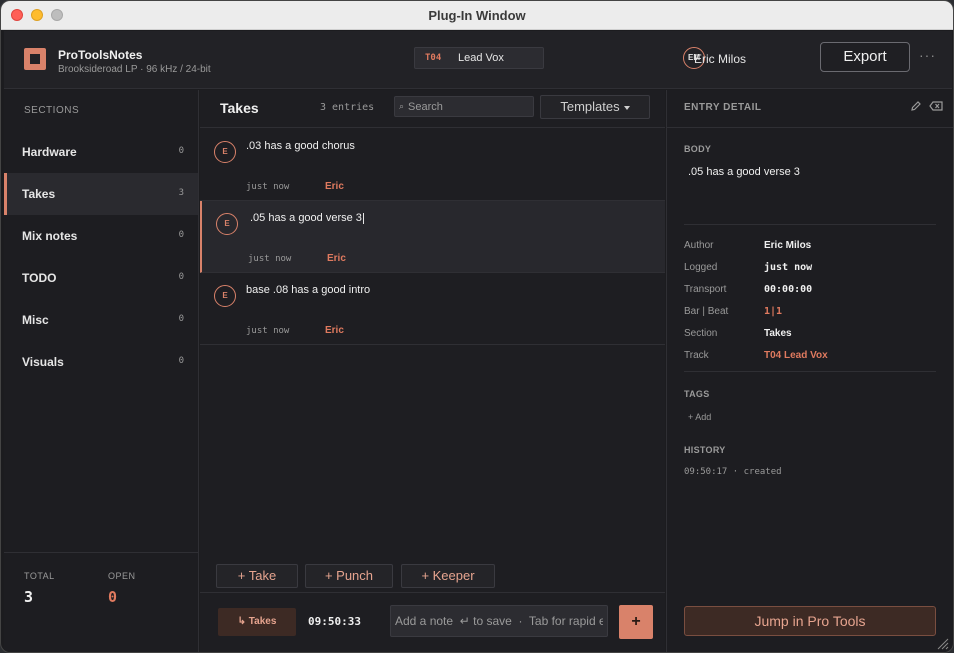 The height and width of the screenshot is (653, 954). I want to click on field-value-logged: just now, so click(788, 267).